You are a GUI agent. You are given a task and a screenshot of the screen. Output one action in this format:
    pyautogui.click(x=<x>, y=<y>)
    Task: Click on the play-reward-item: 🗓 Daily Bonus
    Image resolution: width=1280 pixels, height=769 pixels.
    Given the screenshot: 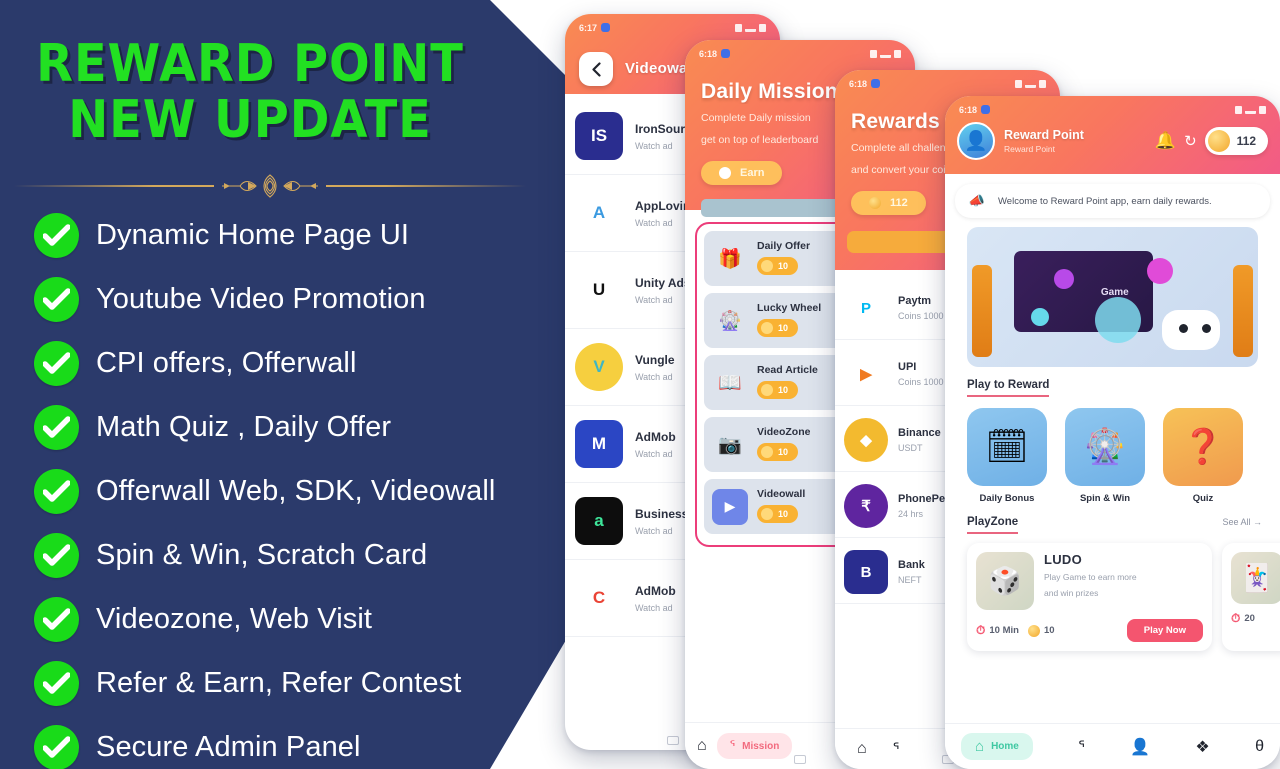 What is the action you would take?
    pyautogui.click(x=1007, y=456)
    